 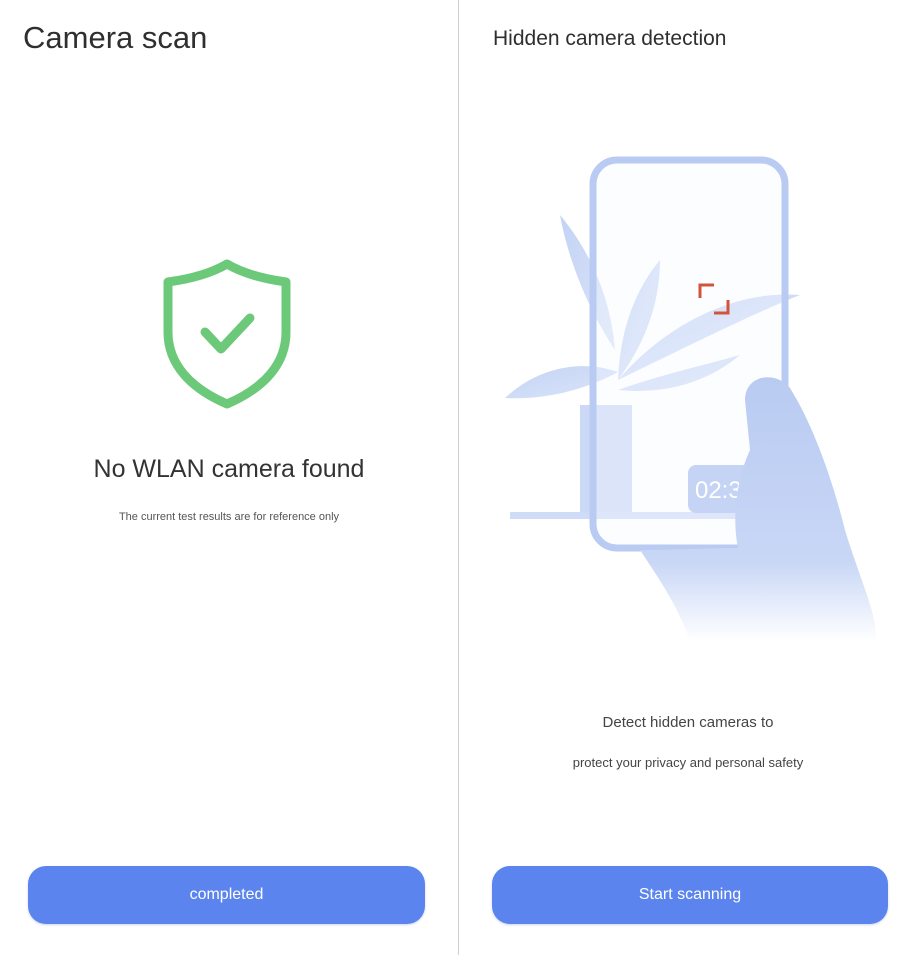 I want to click on shield-check-icon, so click(x=227, y=334).